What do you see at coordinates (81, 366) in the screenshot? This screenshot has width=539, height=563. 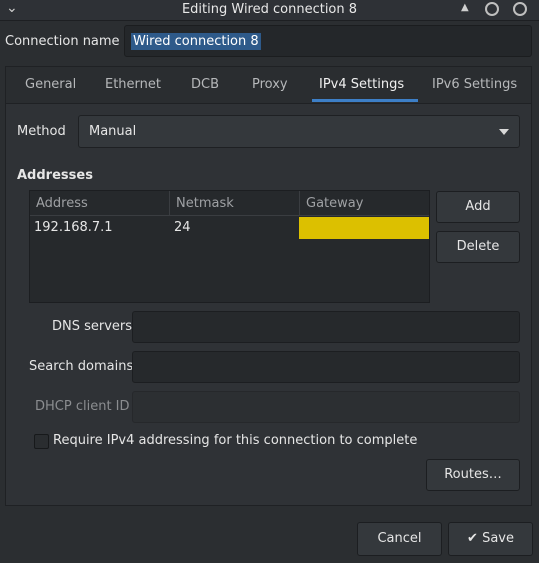 I see `search-domains-label: Search domains` at bounding box center [81, 366].